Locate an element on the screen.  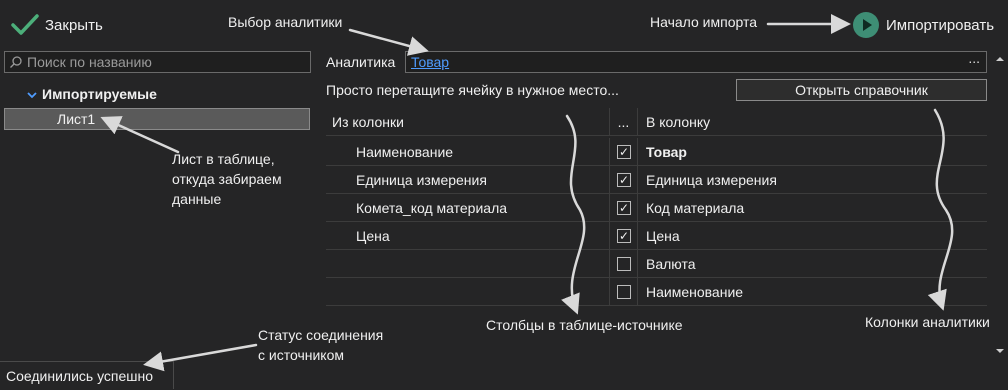
analytics-value-link: Товар is located at coordinates (430, 62).